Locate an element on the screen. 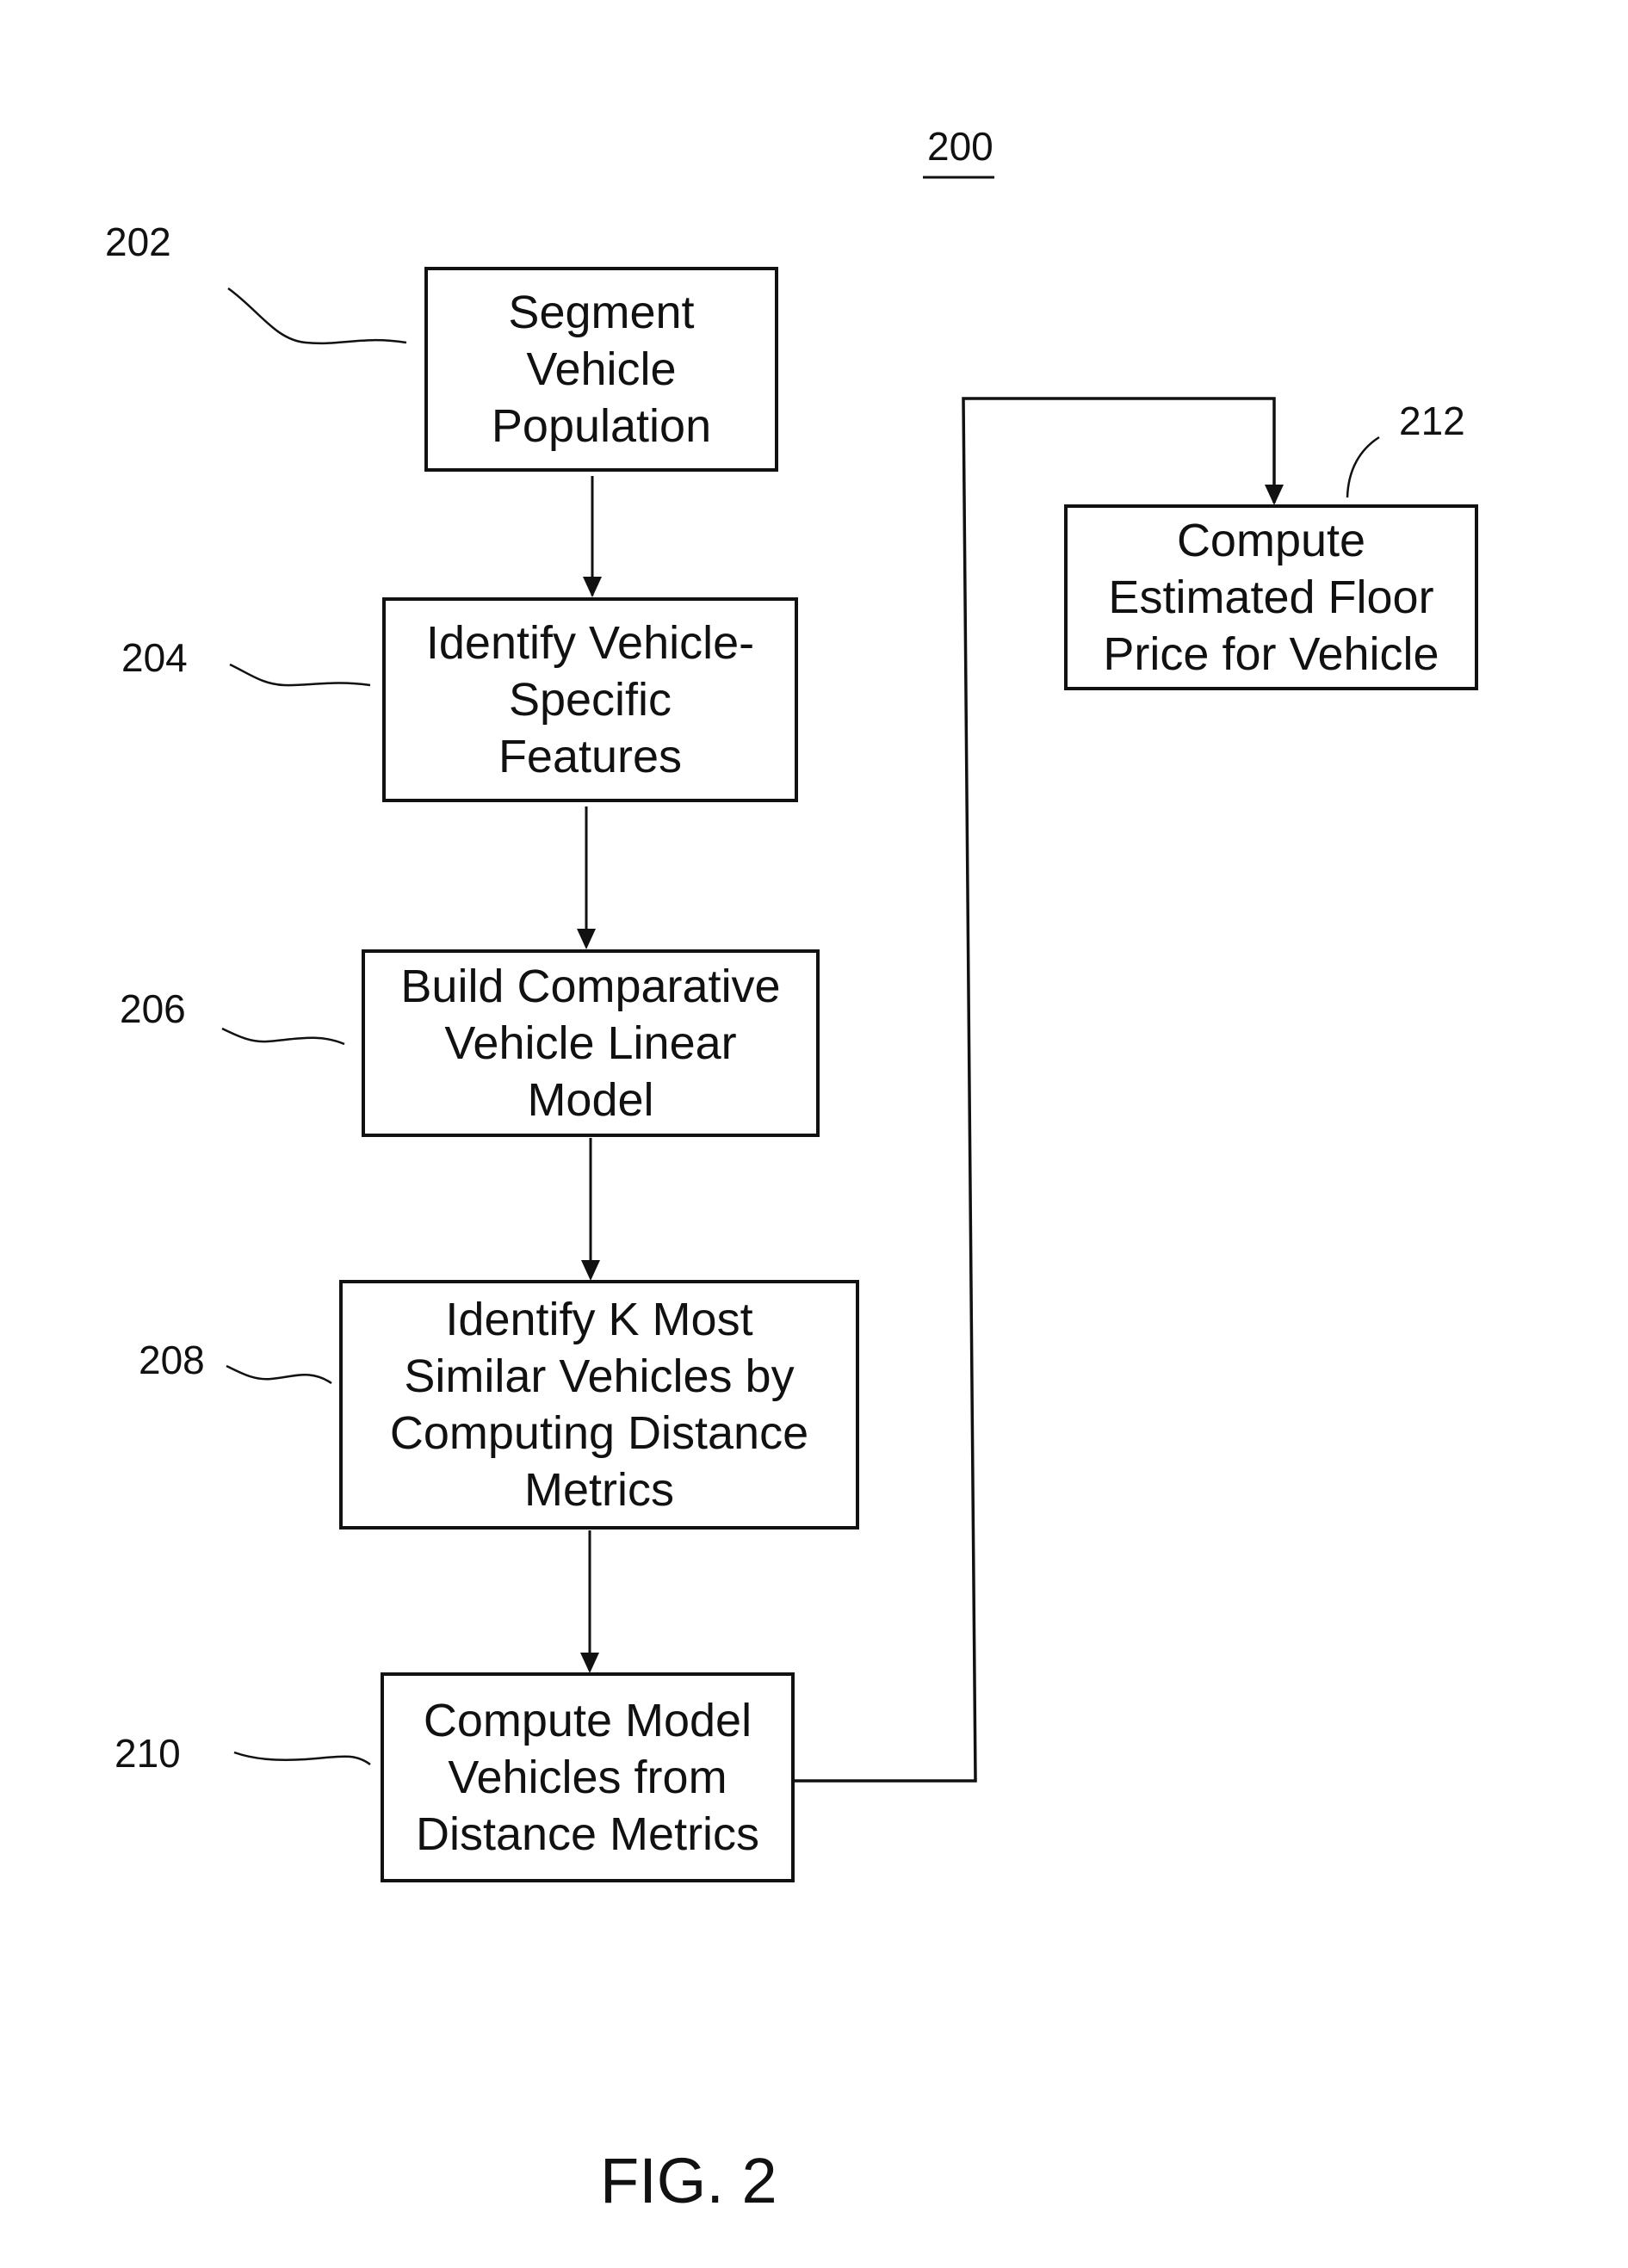 This screenshot has height=2268, width=1628. step-text-line: Population is located at coordinates (601, 426).